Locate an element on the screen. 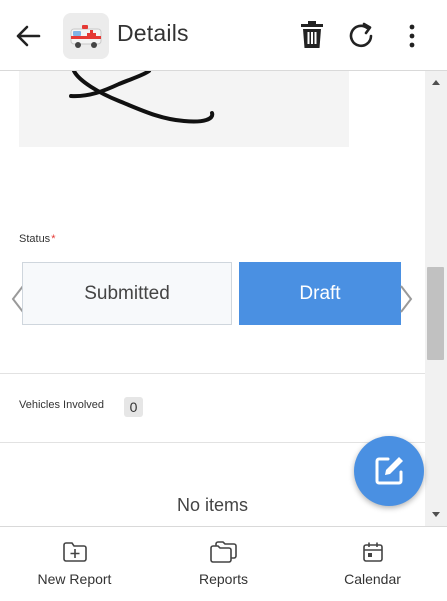 This screenshot has width=447, height=601. nav-new-report: New Report is located at coordinates (74, 564).